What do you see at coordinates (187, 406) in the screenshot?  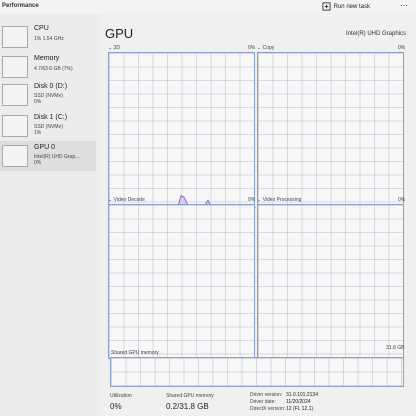 I see `shared-memory-stat-value: 0.2/31.8 GB` at bounding box center [187, 406].